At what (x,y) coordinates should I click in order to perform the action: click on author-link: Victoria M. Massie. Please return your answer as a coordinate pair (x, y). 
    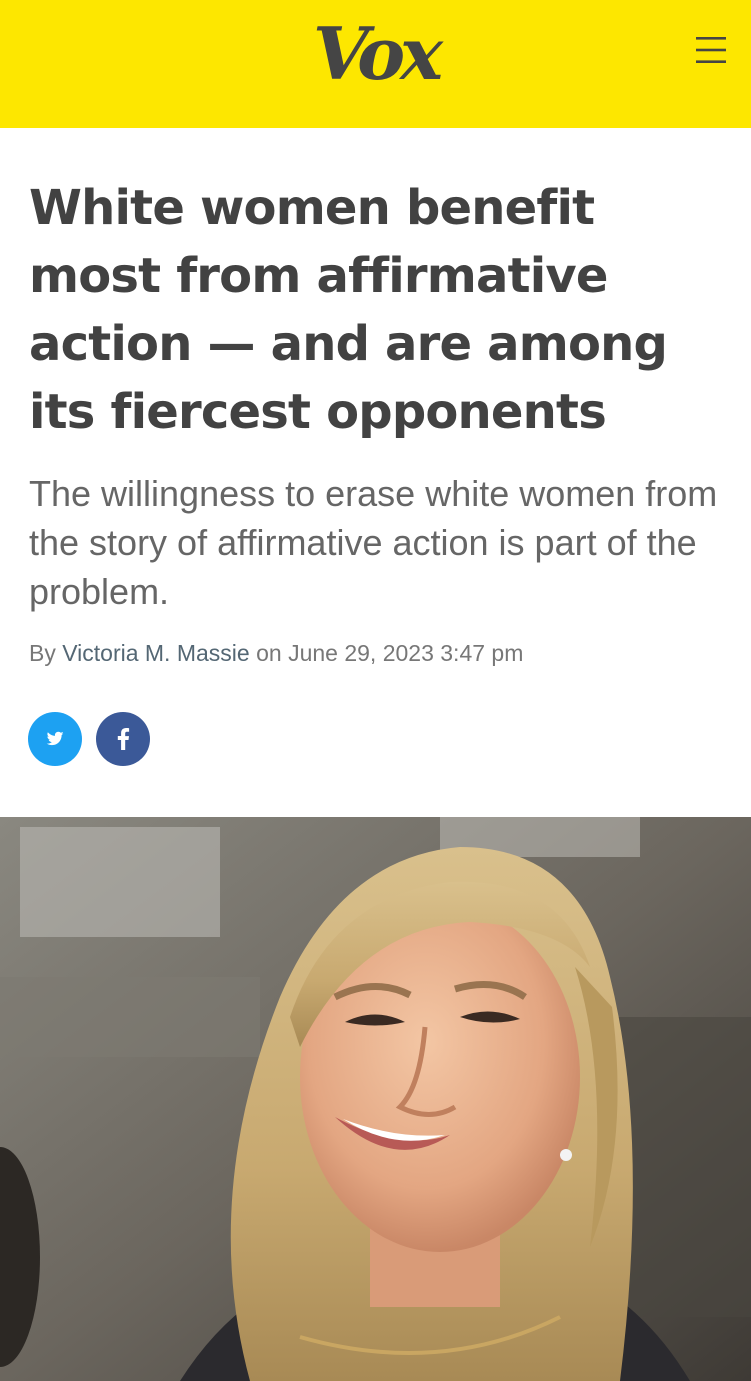
    Looking at the image, I should click on (155, 653).